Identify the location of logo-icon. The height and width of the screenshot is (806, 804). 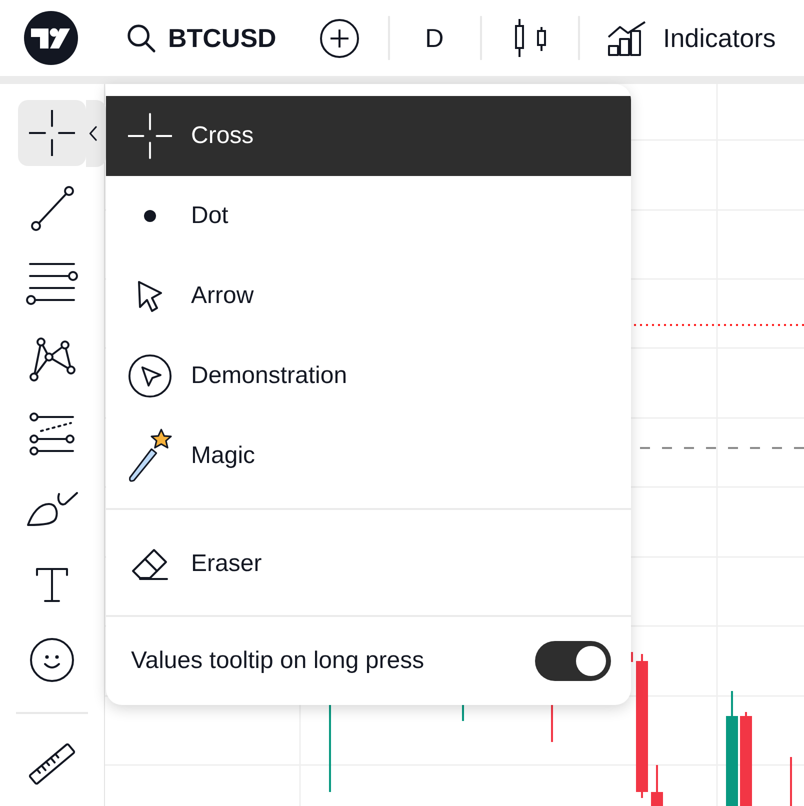
(51, 38).